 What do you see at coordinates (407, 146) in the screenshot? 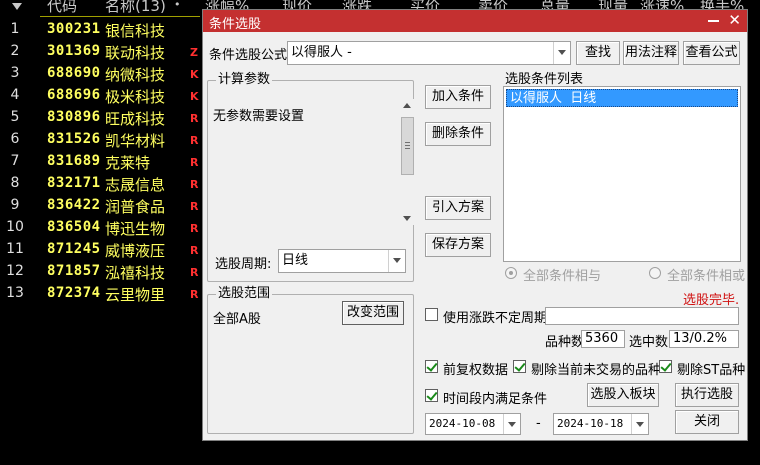
I see `scroll-thumb` at bounding box center [407, 146].